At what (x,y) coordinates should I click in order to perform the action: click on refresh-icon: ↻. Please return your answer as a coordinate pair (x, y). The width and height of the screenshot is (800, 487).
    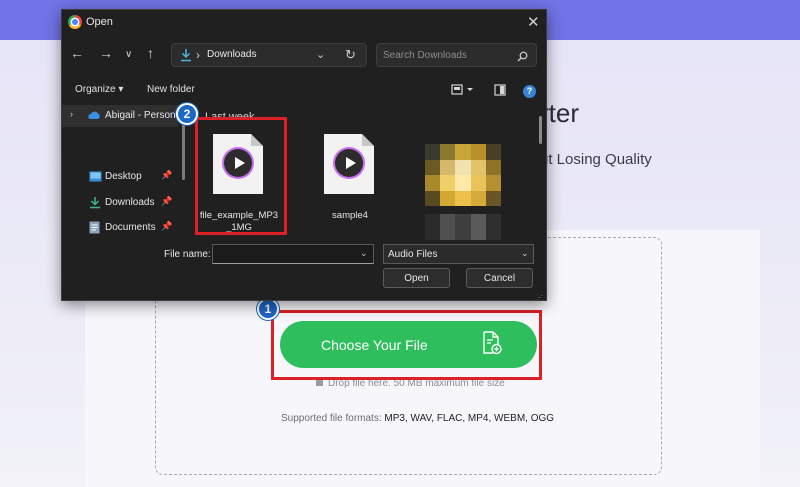
    Looking at the image, I should click on (350, 55).